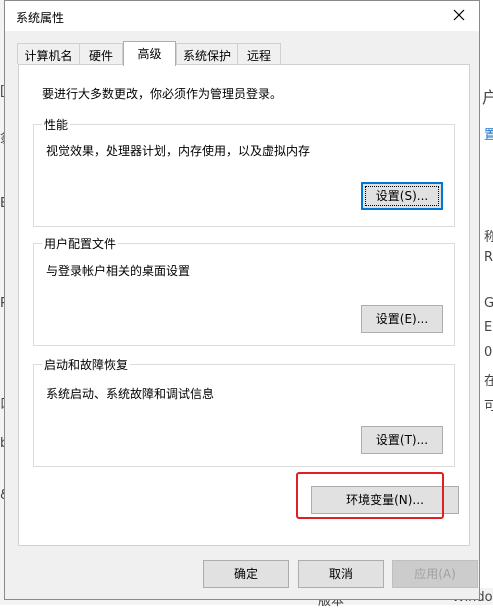  Describe the element at coordinates (48, 53) in the screenshot. I see `tab-computer-name: 计算机名` at that location.